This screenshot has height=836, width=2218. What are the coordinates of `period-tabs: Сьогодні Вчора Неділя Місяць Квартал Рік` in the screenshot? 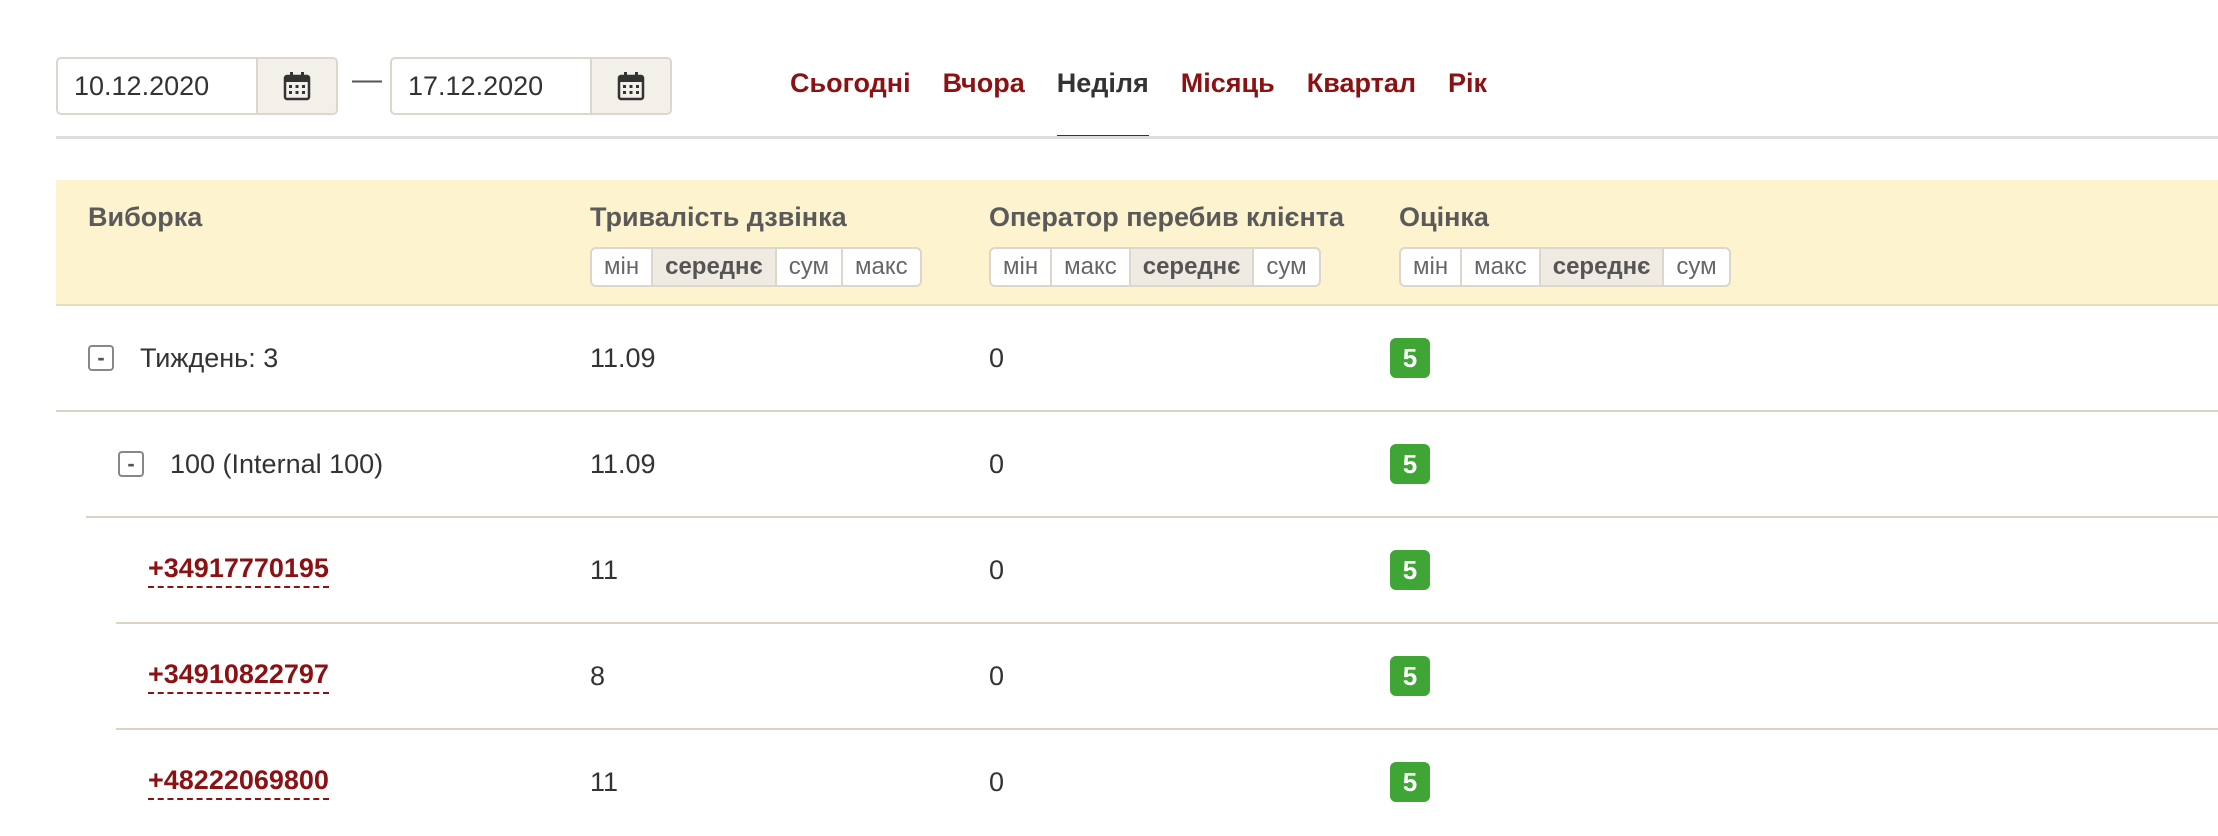 It's located at (1154, 103).